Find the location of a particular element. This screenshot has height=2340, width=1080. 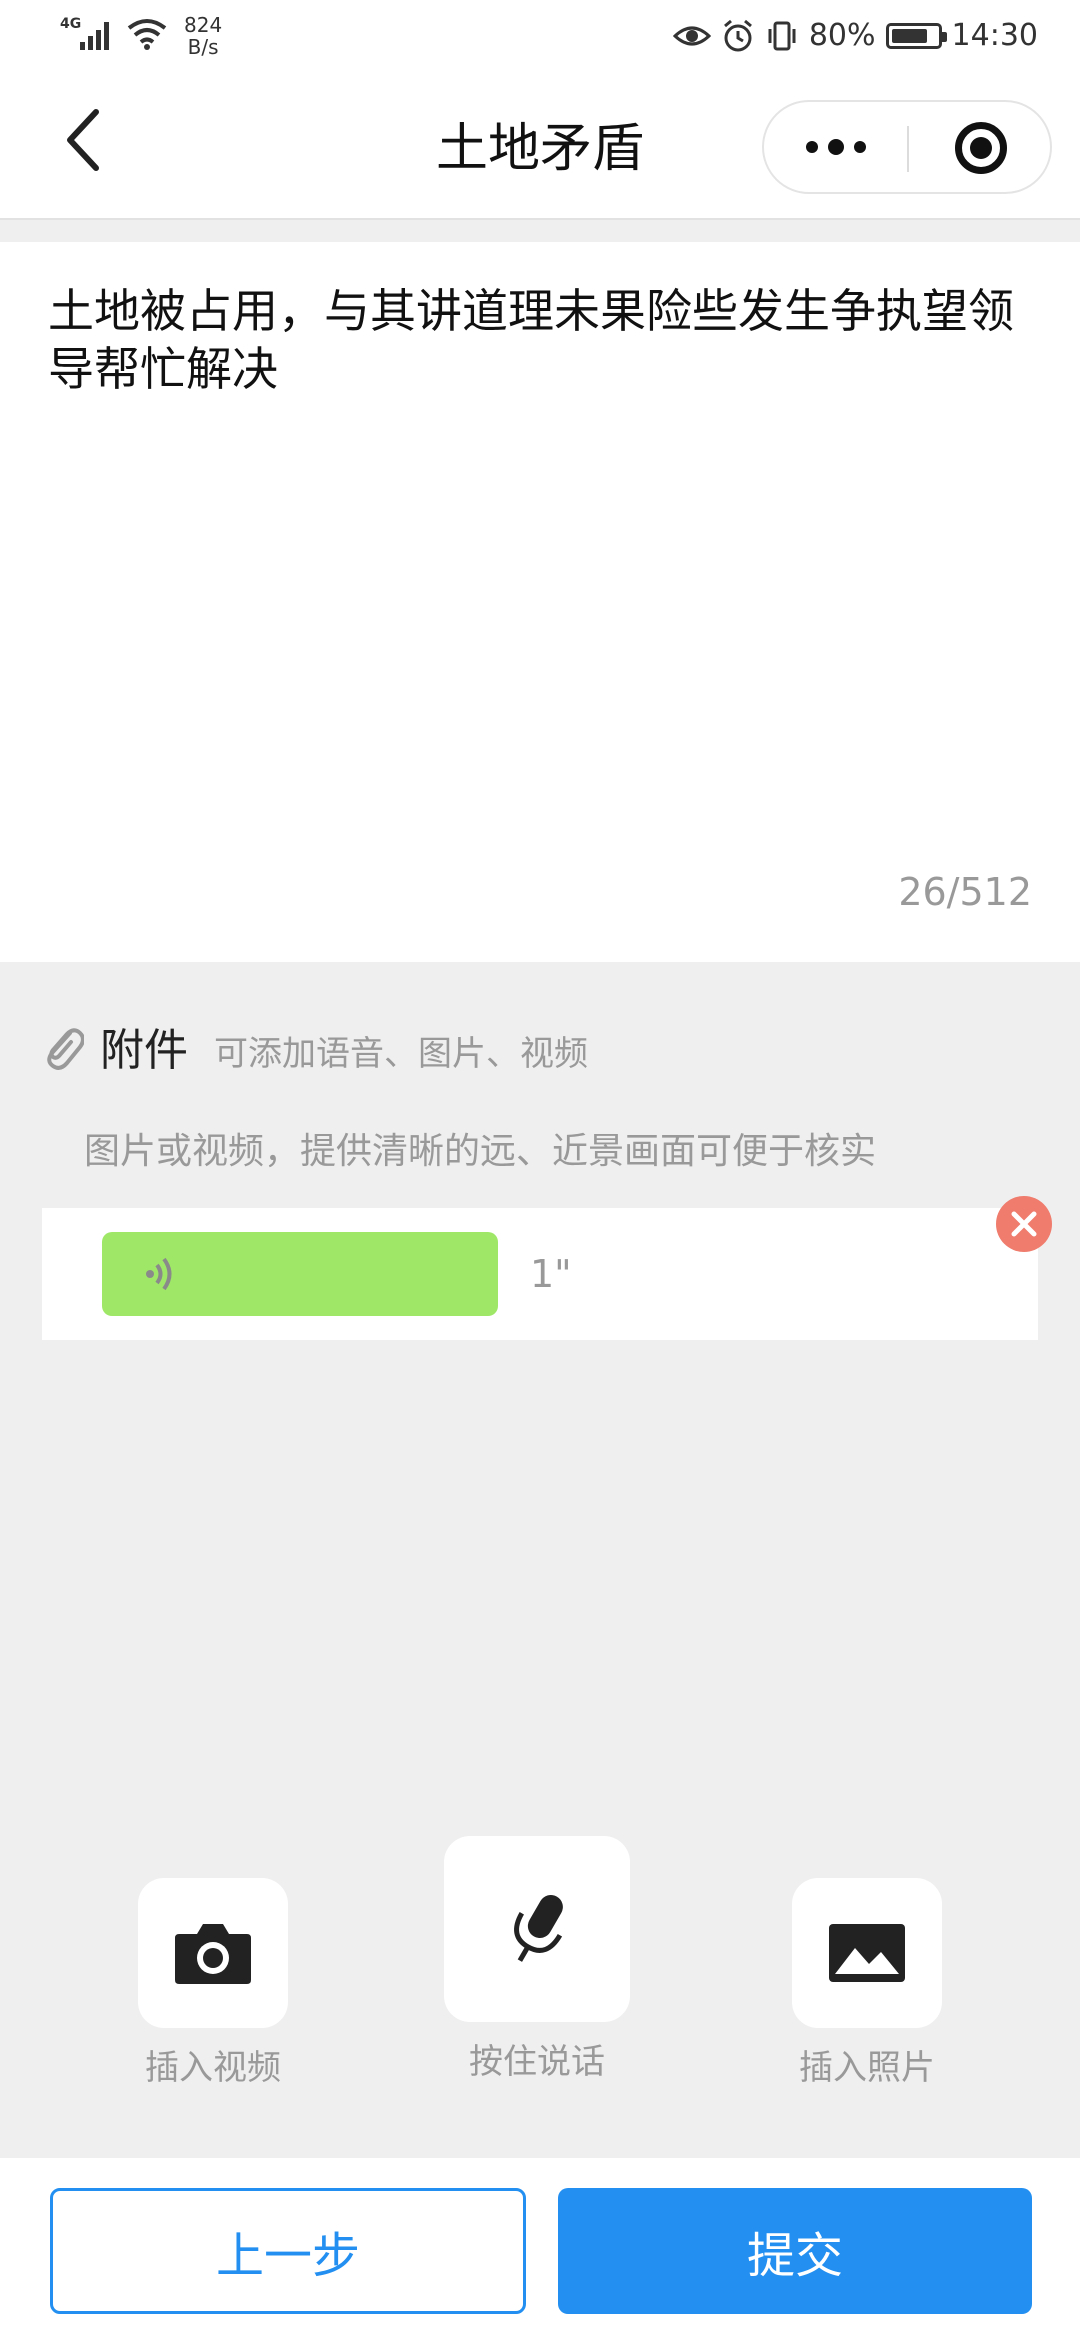

eye-icon is located at coordinates (691, 35).